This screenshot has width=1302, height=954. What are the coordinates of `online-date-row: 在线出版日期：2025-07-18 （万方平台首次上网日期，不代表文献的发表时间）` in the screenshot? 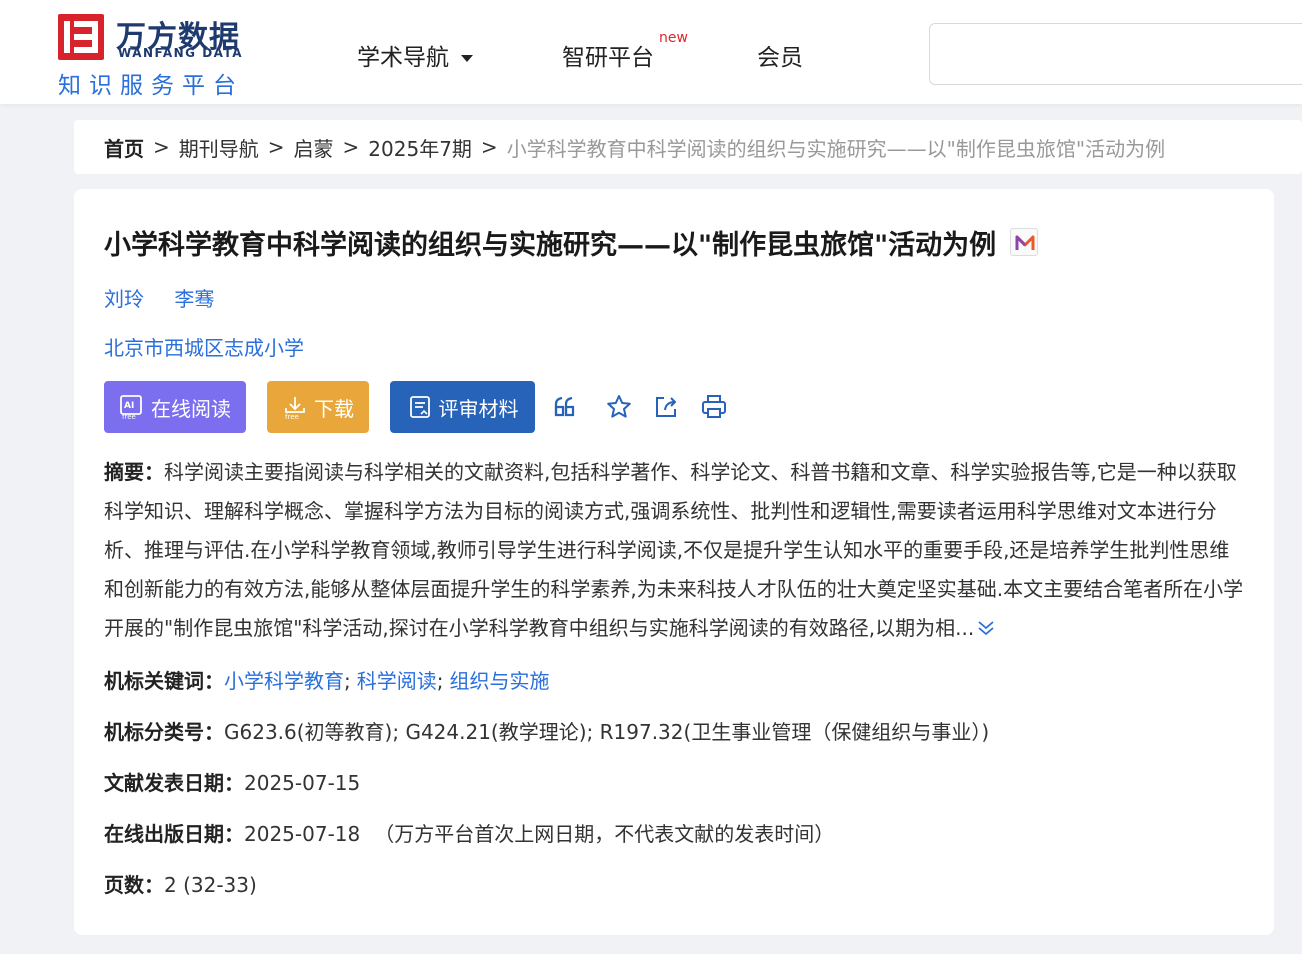 It's located at (469, 832).